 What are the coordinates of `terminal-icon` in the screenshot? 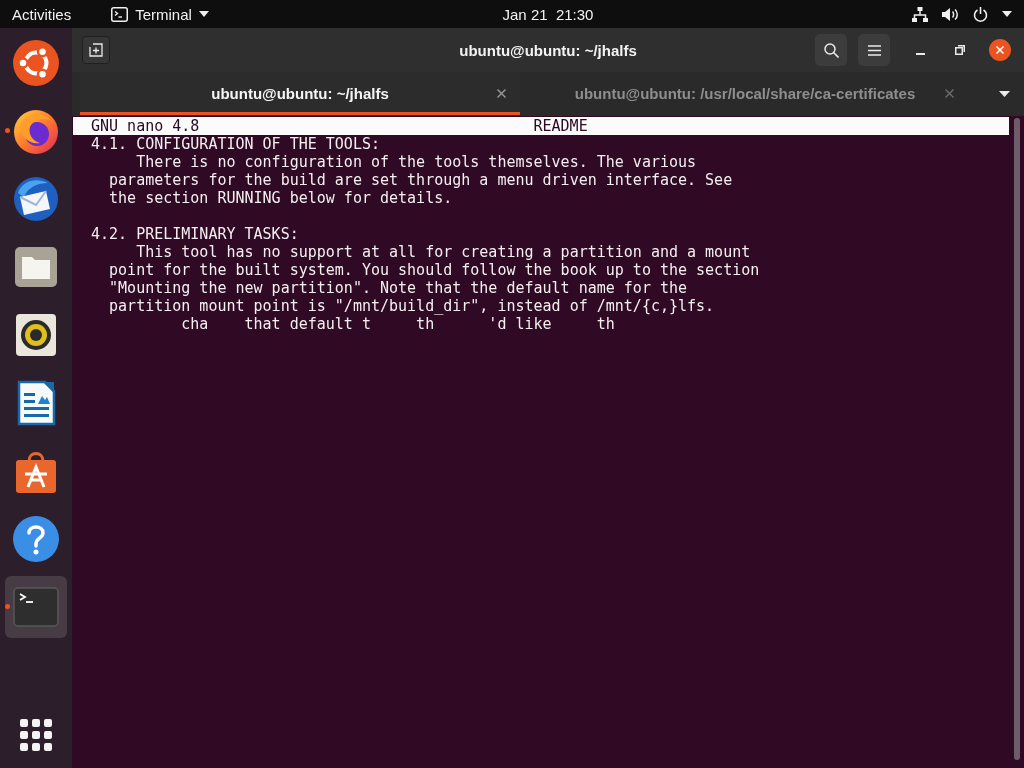 It's located at (120, 14).